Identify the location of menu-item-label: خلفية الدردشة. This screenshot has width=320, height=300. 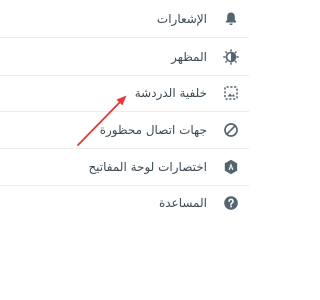
(170, 92).